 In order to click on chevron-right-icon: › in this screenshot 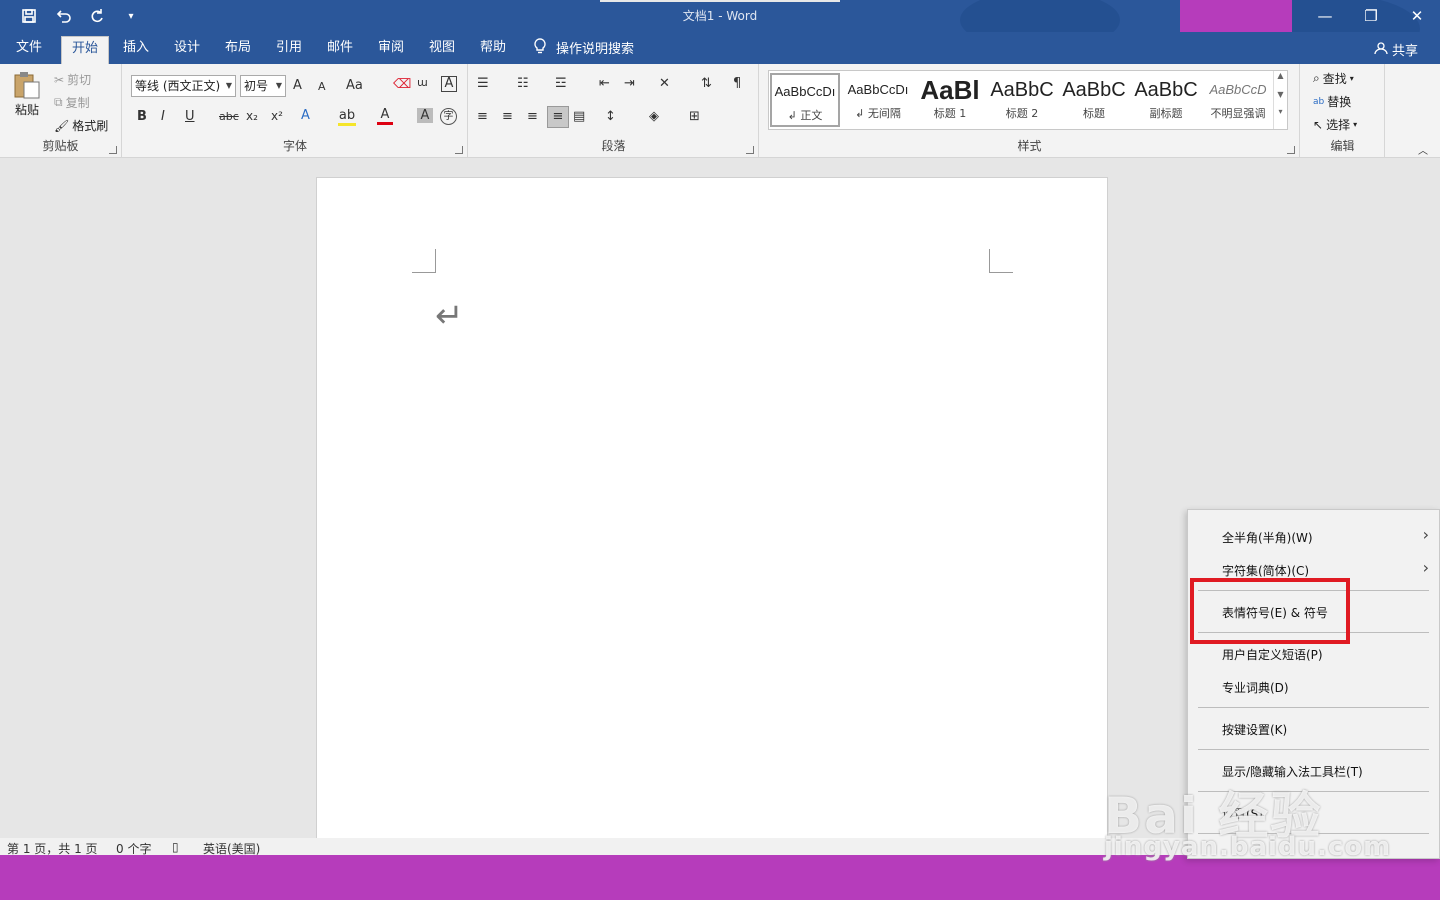, I will do `click(1425, 567)`.